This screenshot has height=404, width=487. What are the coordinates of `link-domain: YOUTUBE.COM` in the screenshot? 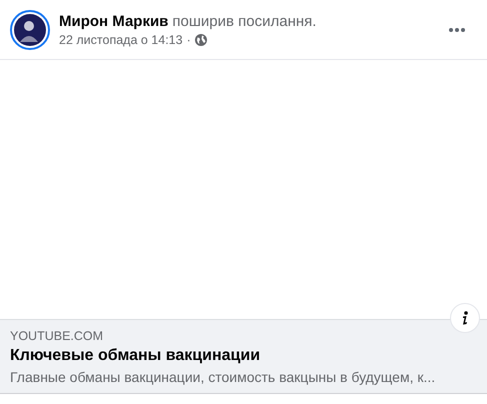 It's located at (57, 336).